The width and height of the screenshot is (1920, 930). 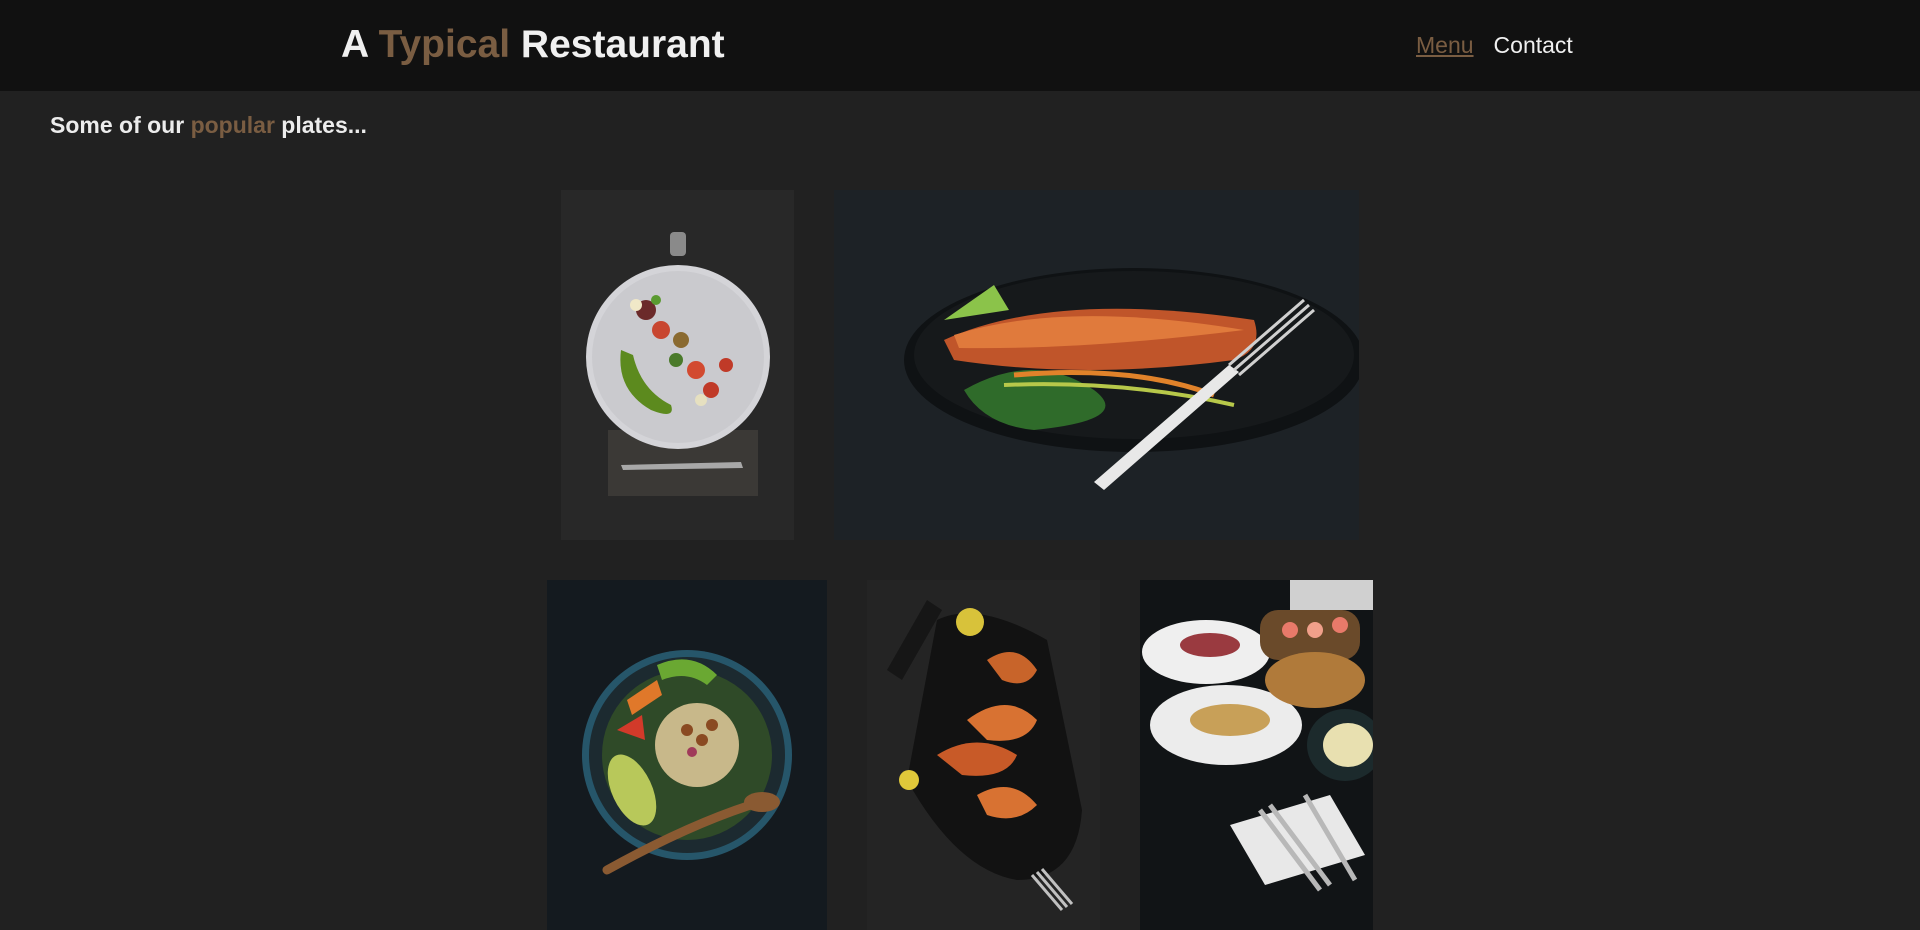 I want to click on nav-contact-link: Contact, so click(x=1533, y=45).